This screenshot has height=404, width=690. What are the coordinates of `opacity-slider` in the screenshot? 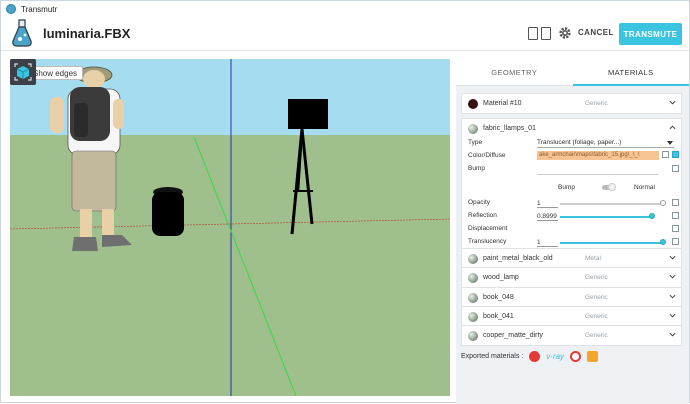 It's located at (611, 204).